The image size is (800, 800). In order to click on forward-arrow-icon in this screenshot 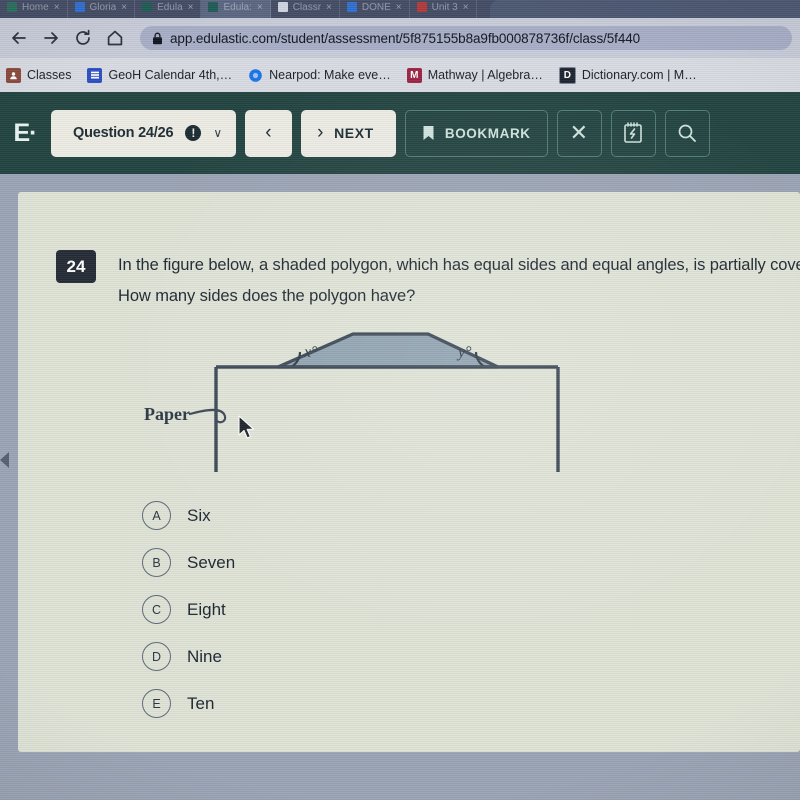, I will do `click(51, 38)`.